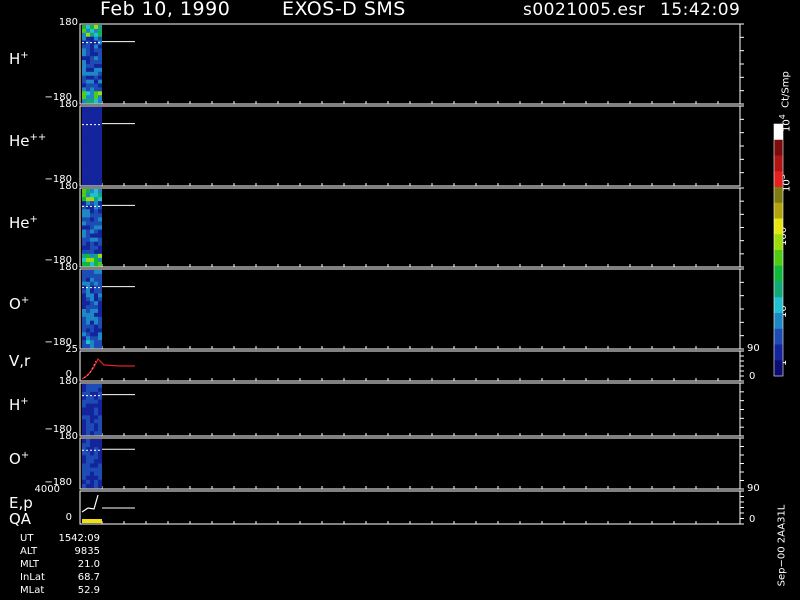 The width and height of the screenshot is (800, 600). What do you see at coordinates (29, 551) in the screenshot?
I see `ephemeris-label: ALT` at bounding box center [29, 551].